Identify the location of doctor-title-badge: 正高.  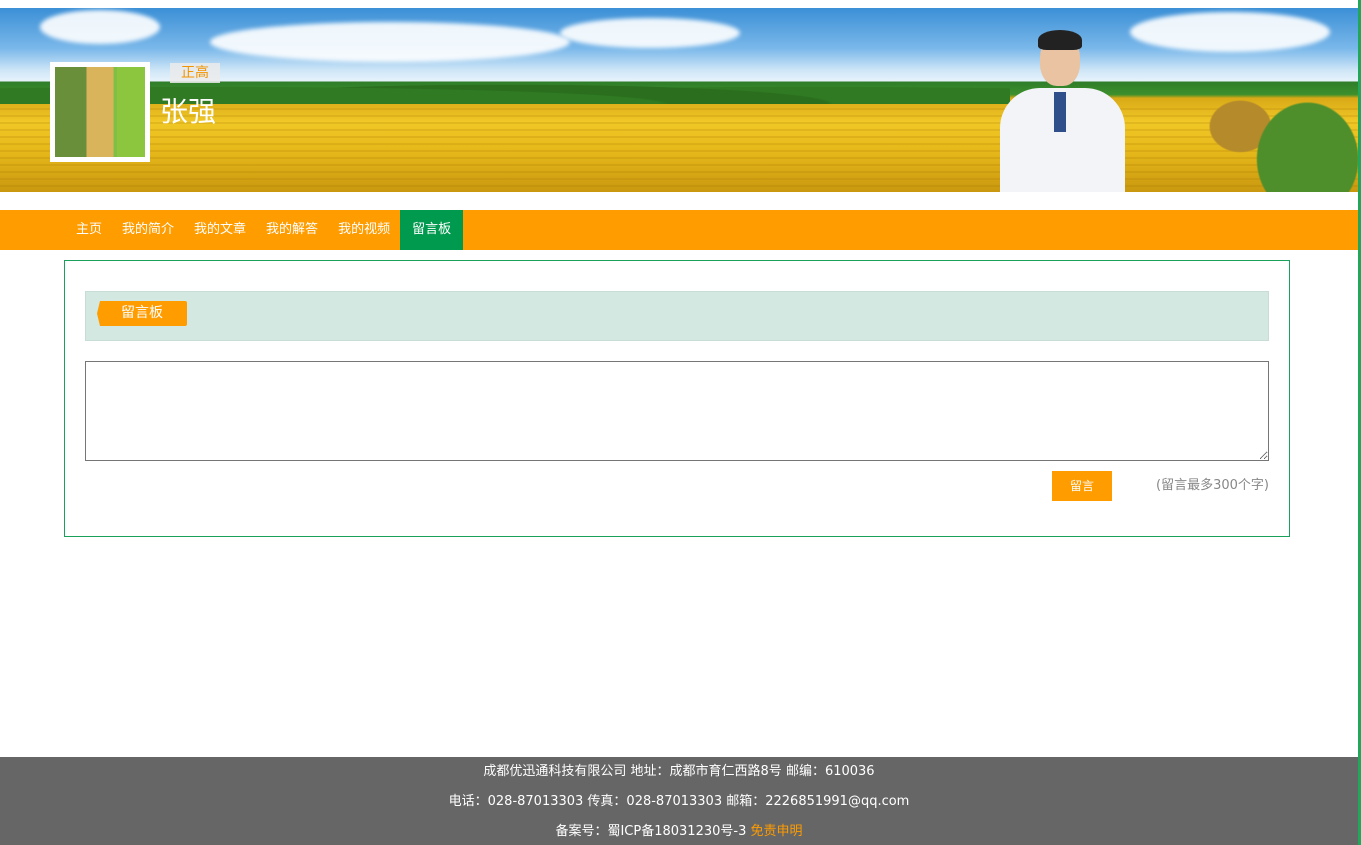
(195, 73).